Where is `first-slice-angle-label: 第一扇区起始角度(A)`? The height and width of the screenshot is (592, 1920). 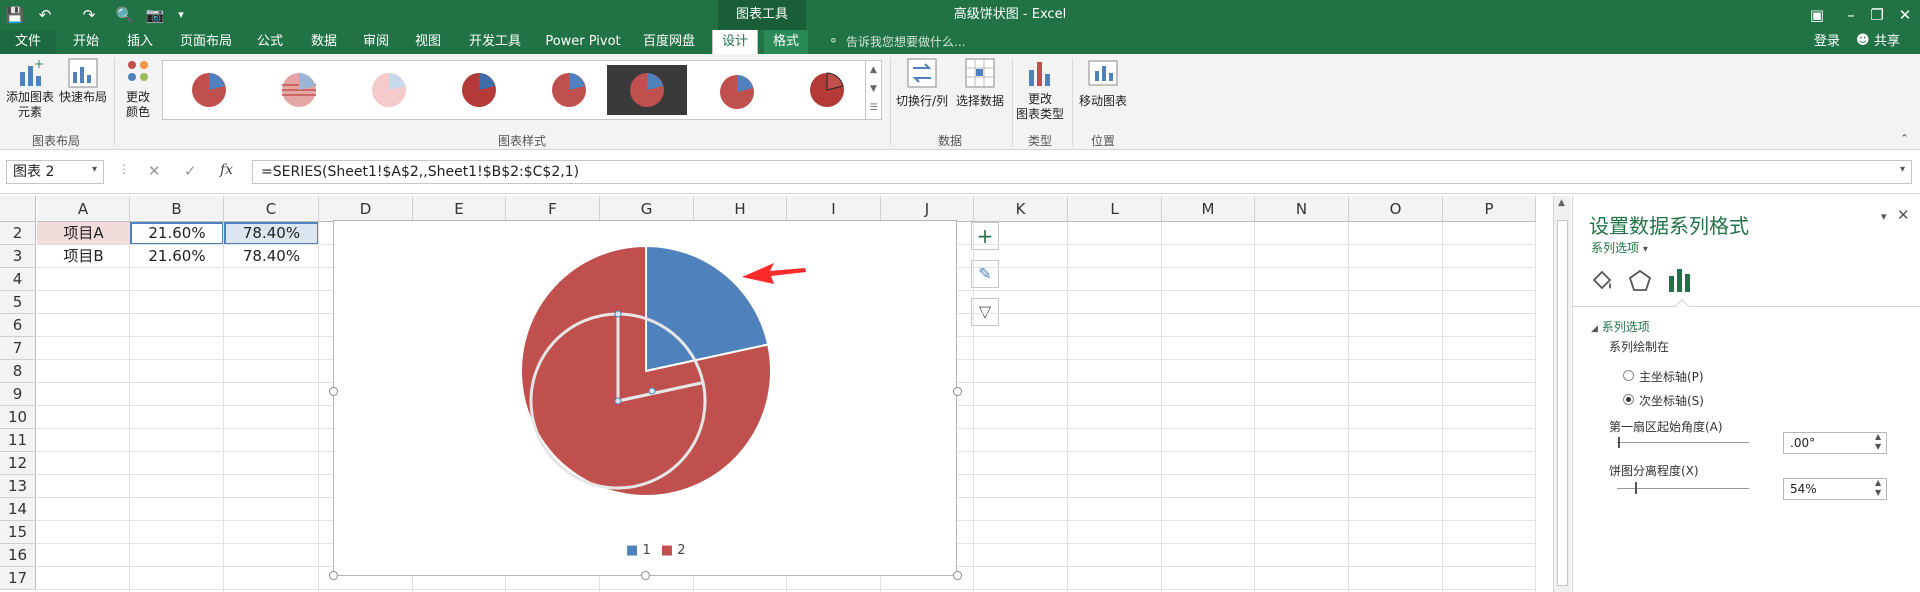 first-slice-angle-label: 第一扇区起始角度(A) is located at coordinates (1666, 427).